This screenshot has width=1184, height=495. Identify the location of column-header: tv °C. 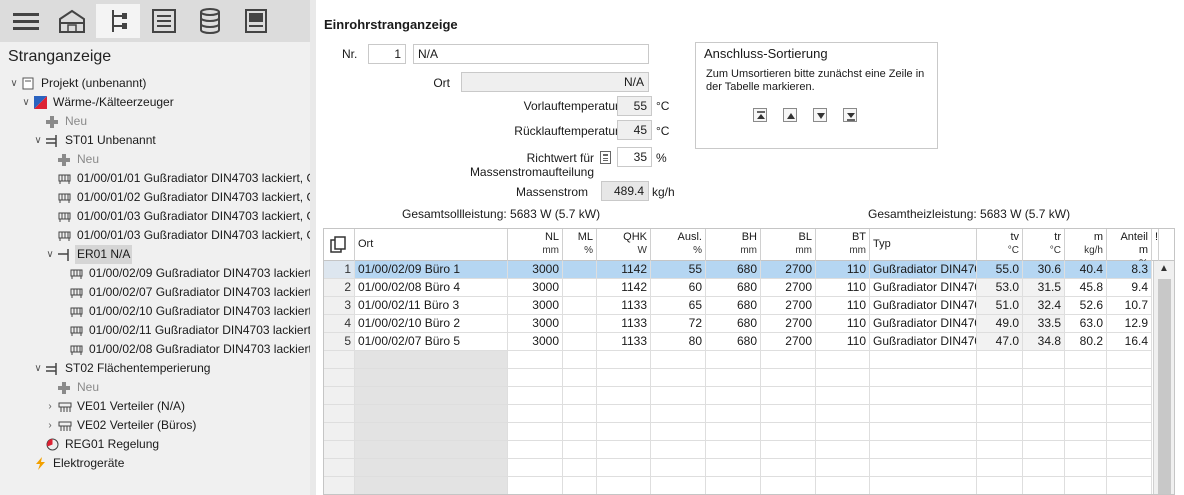
(1000, 245).